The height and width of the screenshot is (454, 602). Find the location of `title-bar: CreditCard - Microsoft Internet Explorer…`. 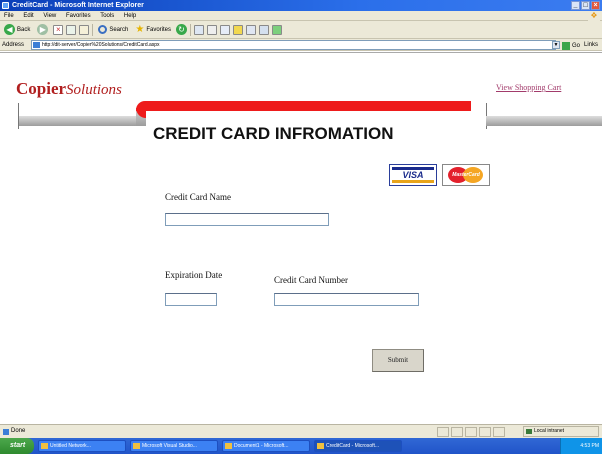

title-bar: CreditCard - Microsoft Internet Explorer… is located at coordinates (301, 5).